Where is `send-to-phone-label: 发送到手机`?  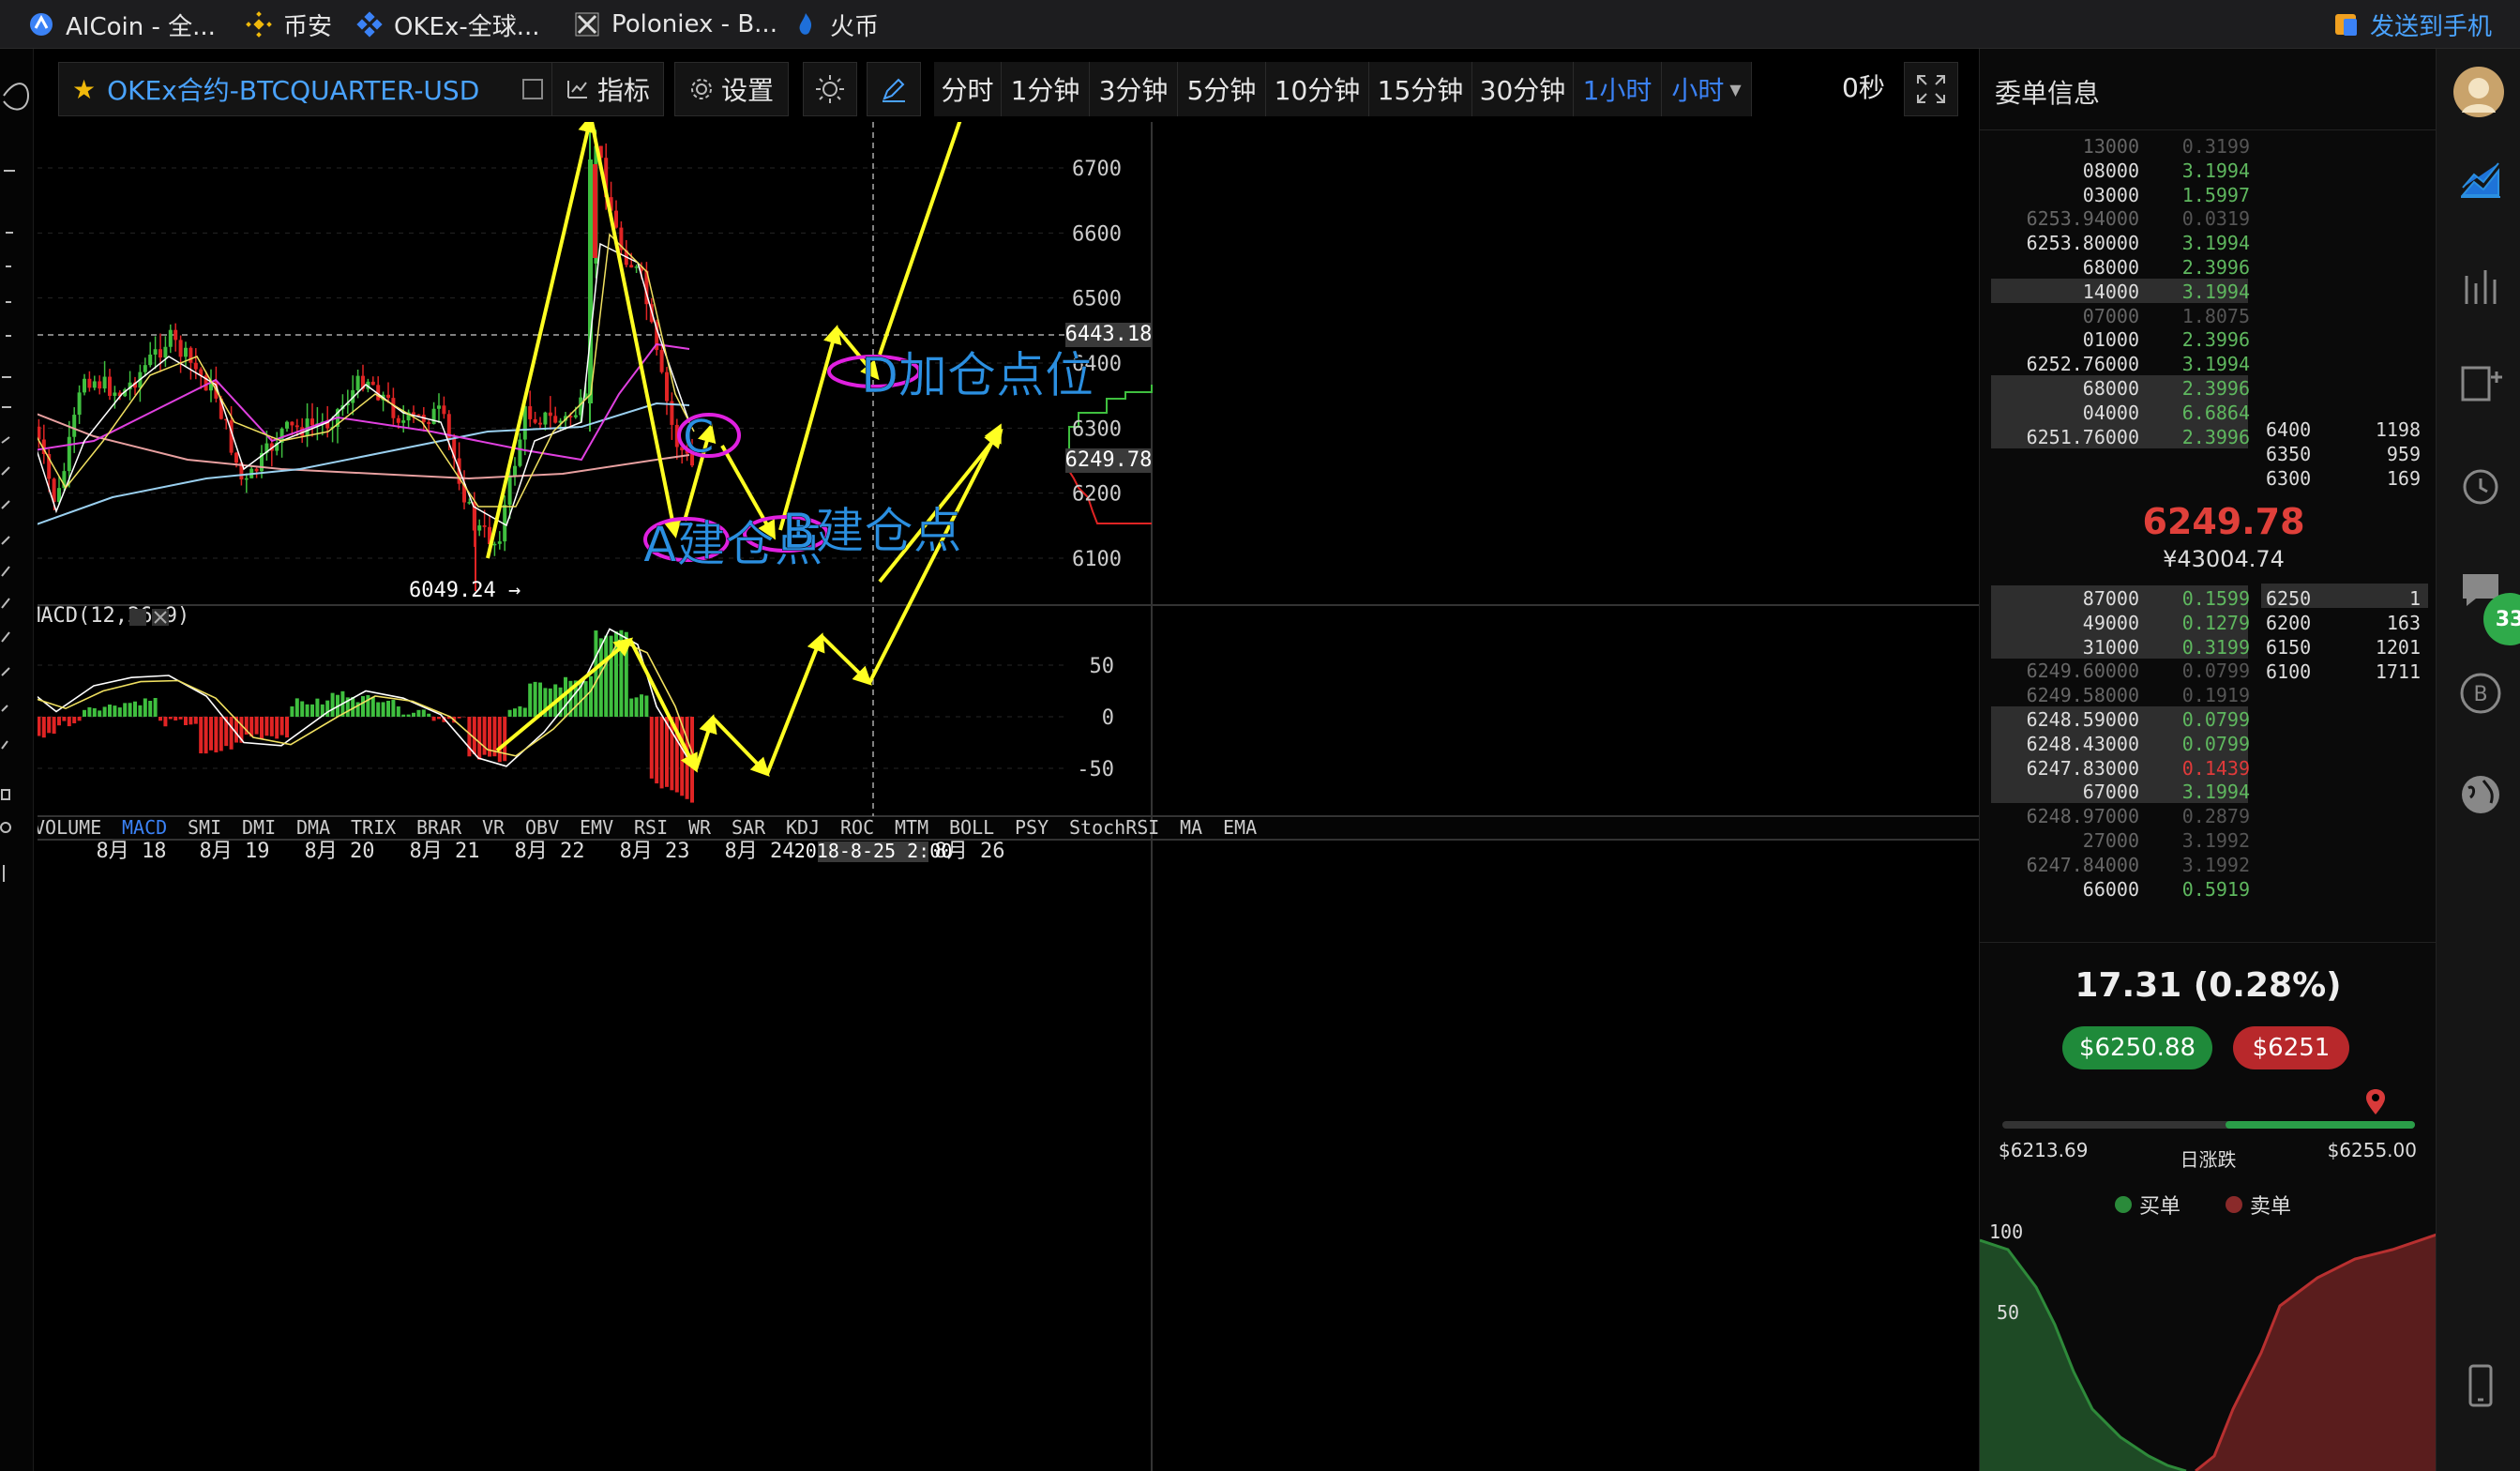 send-to-phone-label: 发送到手机 is located at coordinates (2430, 26).